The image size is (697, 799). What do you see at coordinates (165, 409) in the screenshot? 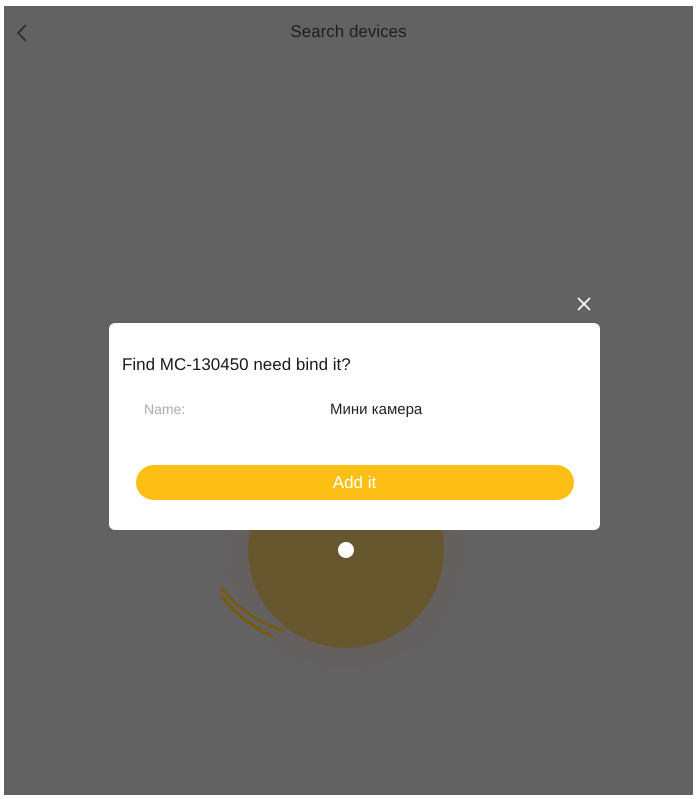
I see `name-label: Name:` at bounding box center [165, 409].